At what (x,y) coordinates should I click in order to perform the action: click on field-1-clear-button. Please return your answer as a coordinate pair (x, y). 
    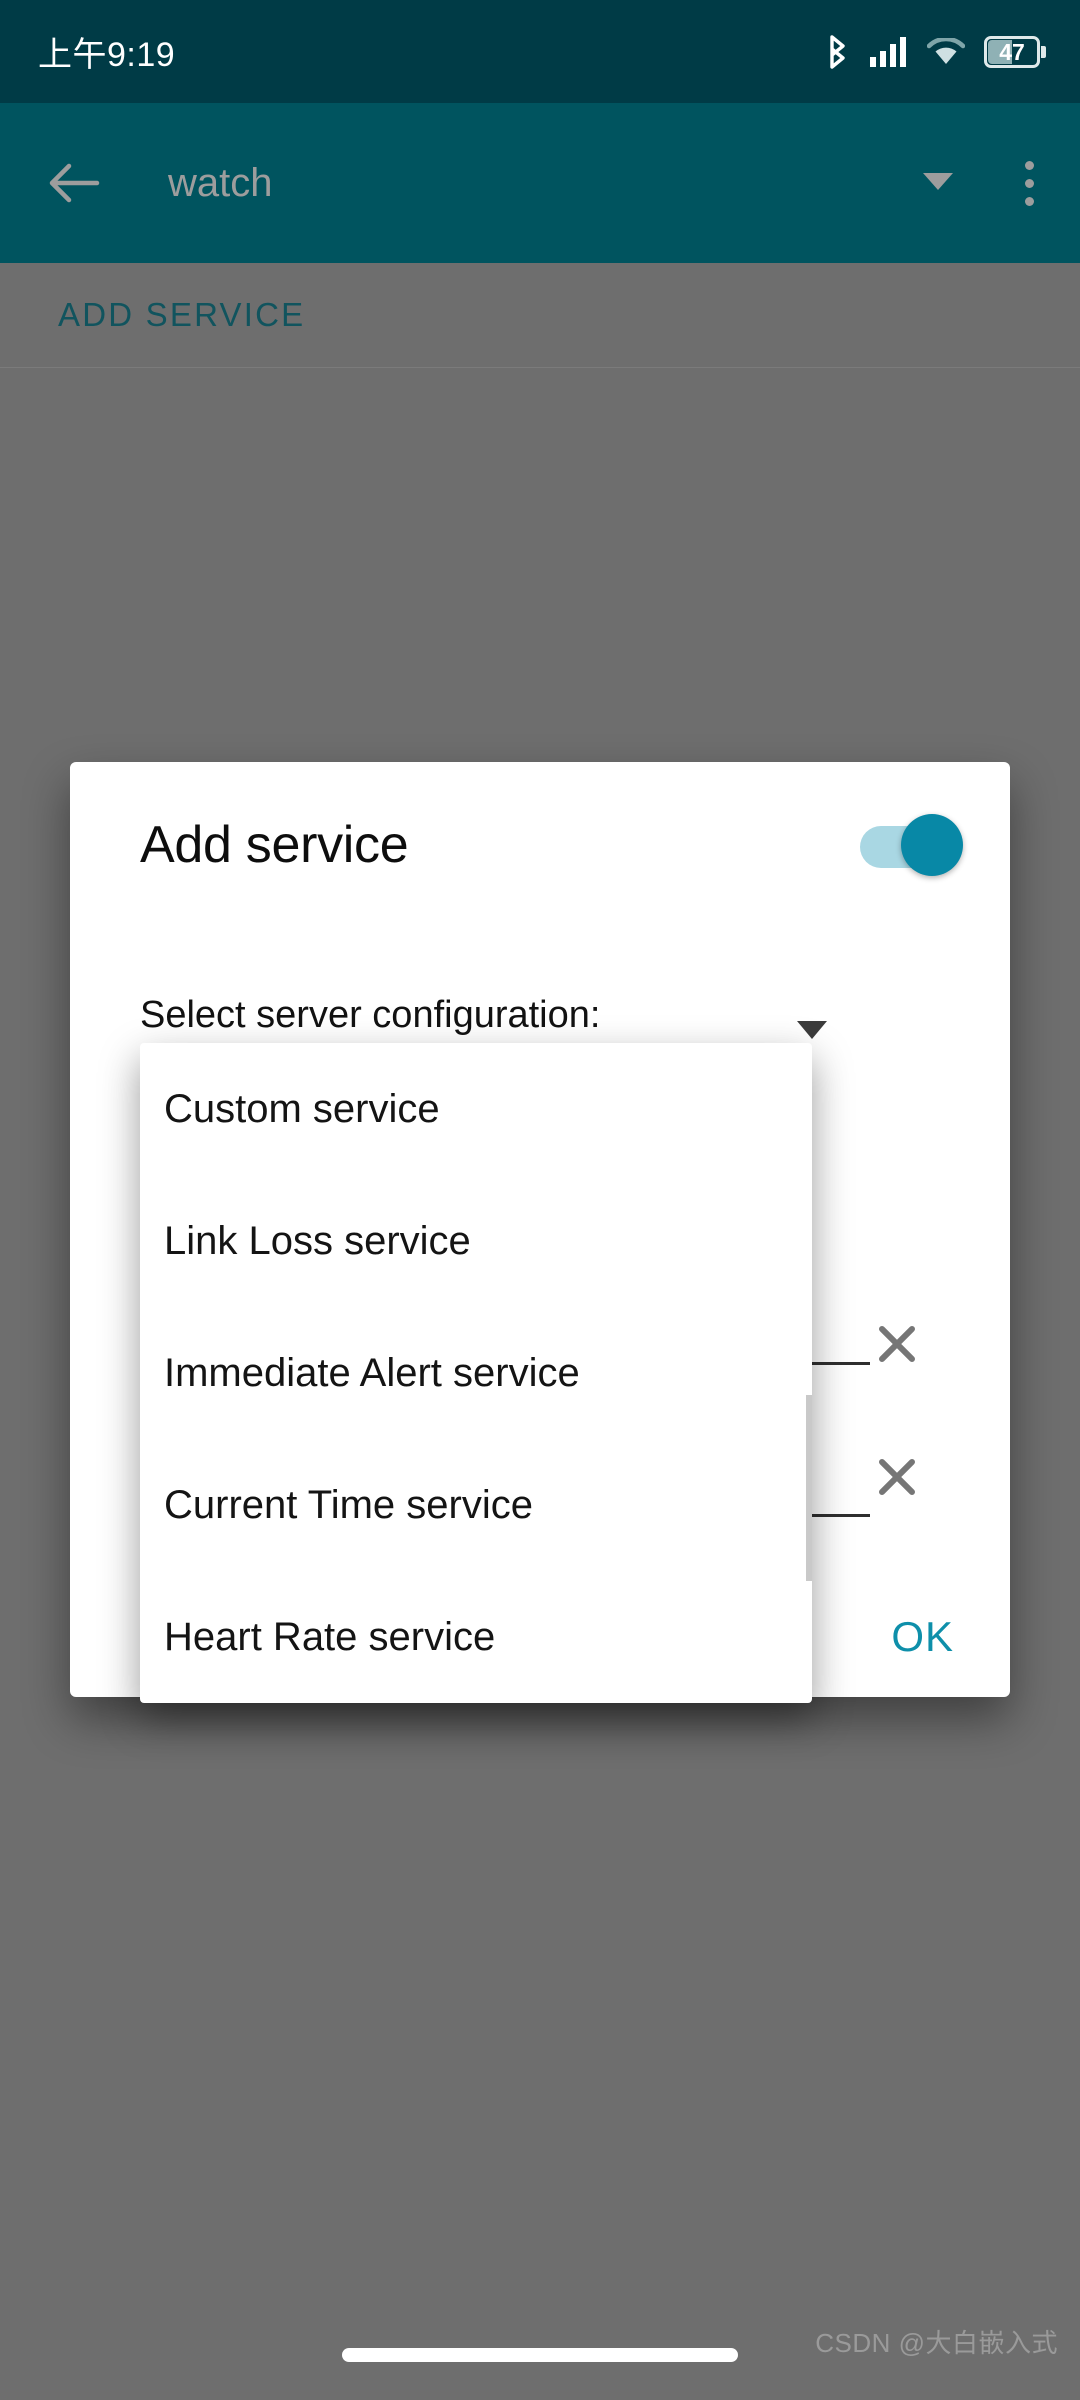
    Looking at the image, I should click on (897, 1346).